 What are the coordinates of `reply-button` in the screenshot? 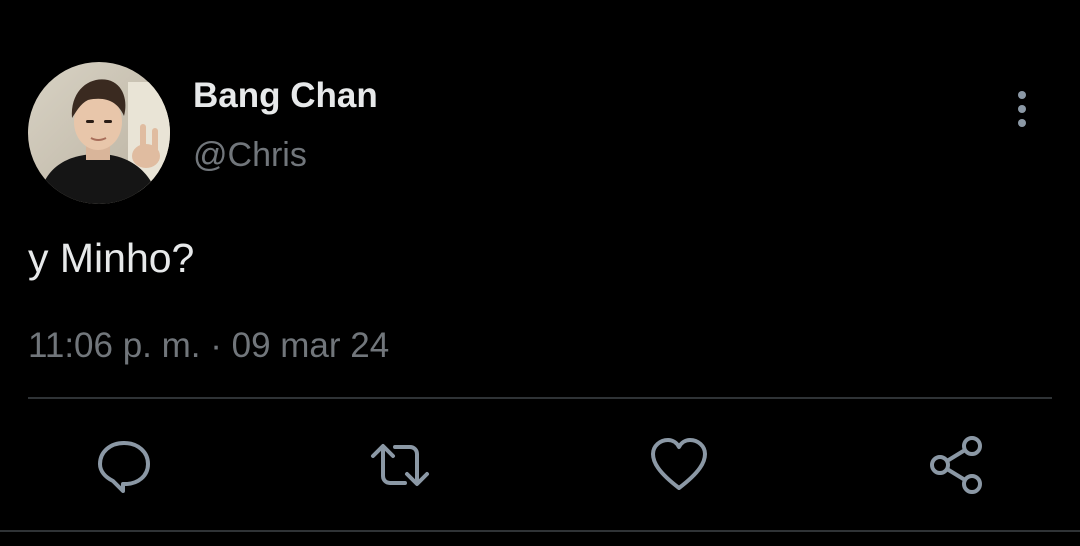 It's located at (124, 465).